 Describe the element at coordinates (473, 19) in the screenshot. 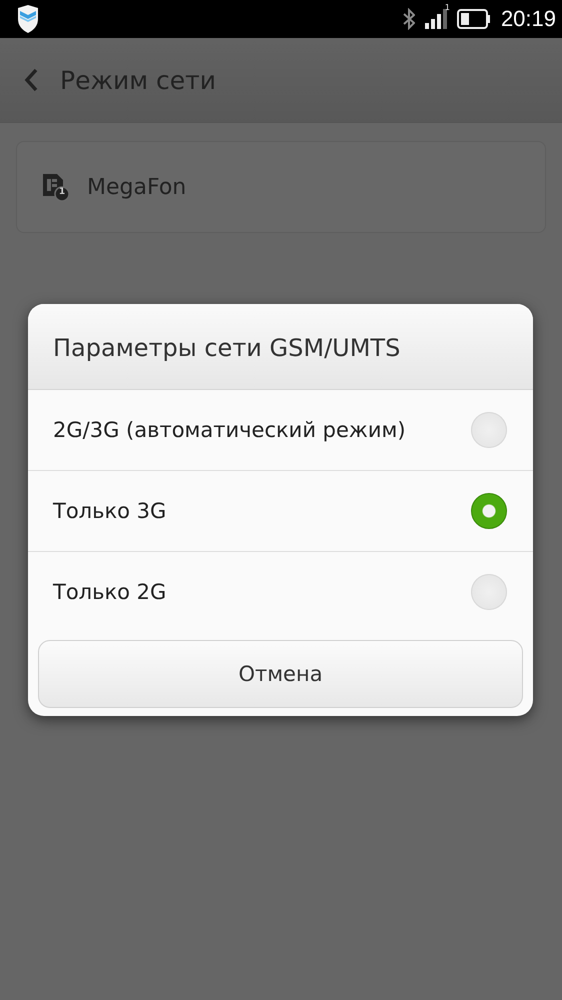

I see `battery-icon` at that location.